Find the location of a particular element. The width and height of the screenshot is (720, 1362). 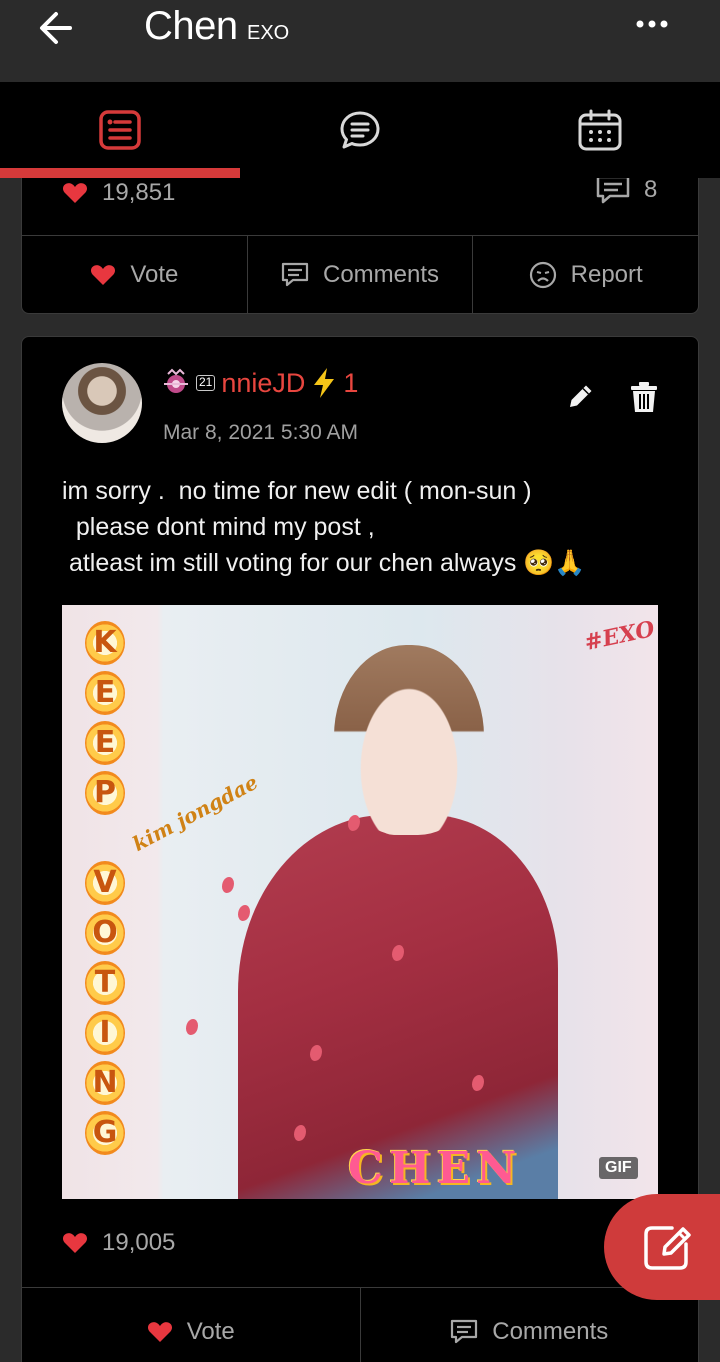

post-card: 19,851 8 Vote Comments Report is located at coordinates (360, 246).